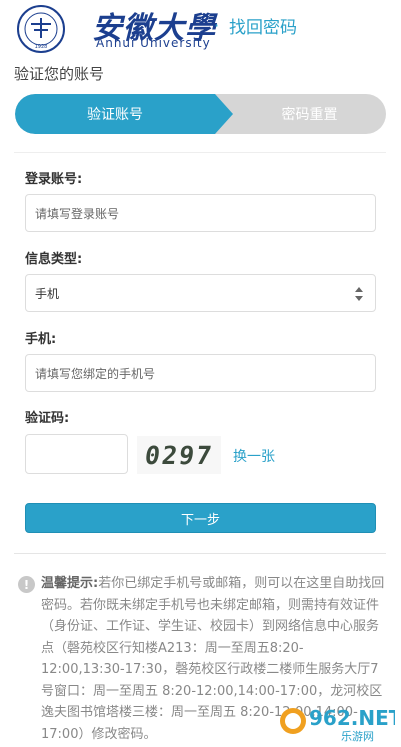  Describe the element at coordinates (77, 213) in the screenshot. I see `account-placeholder: 请填写登录账号` at that location.